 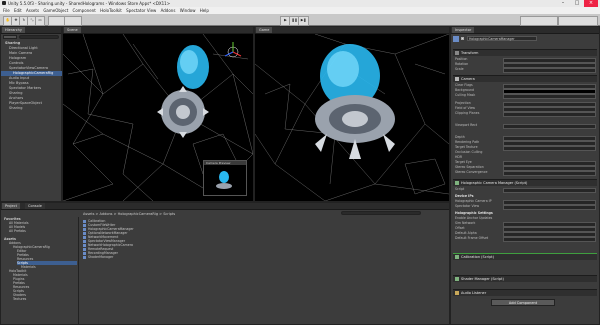 What do you see at coordinates (577, 3) in the screenshot?
I see `maximize-icon: □` at bounding box center [577, 3].